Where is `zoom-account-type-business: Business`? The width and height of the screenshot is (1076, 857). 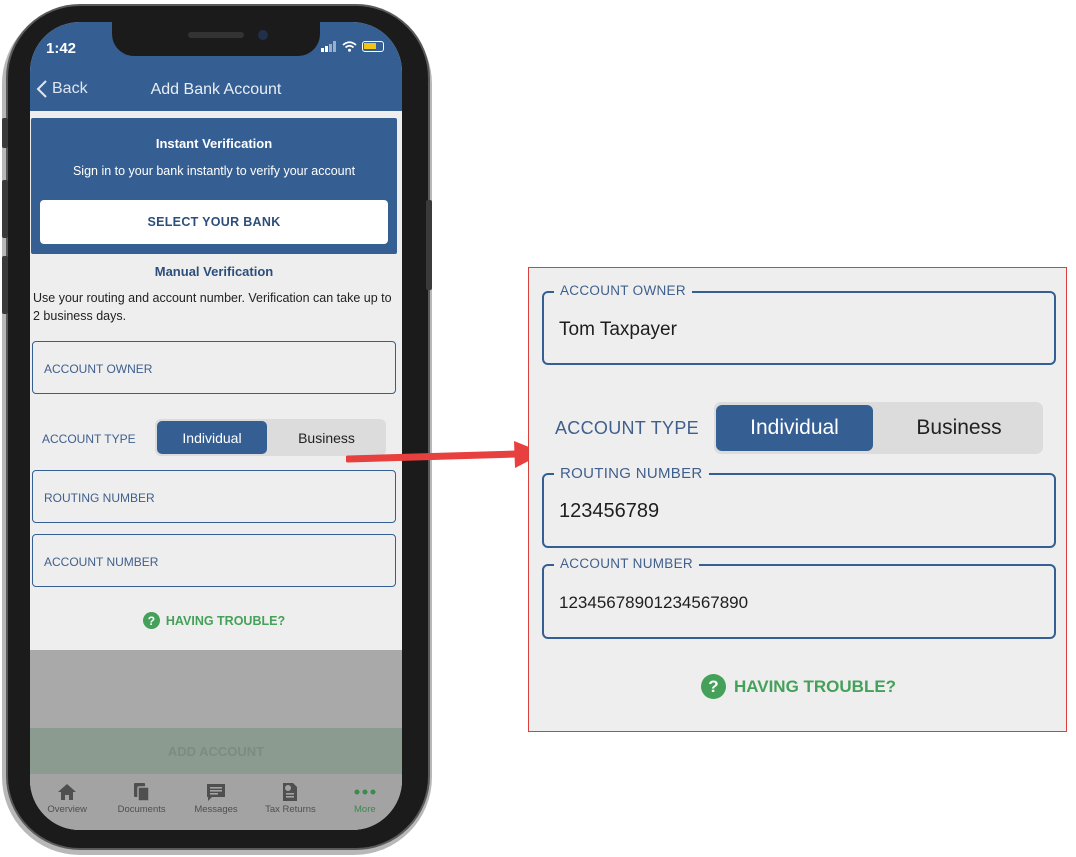 zoom-account-type-business: Business is located at coordinates (959, 428).